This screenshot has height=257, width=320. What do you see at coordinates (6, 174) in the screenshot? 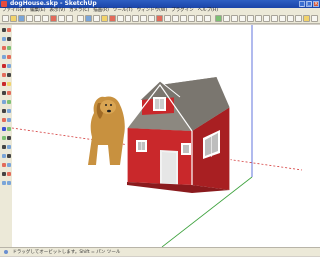
I see `tool-row-look` at bounding box center [6, 174].